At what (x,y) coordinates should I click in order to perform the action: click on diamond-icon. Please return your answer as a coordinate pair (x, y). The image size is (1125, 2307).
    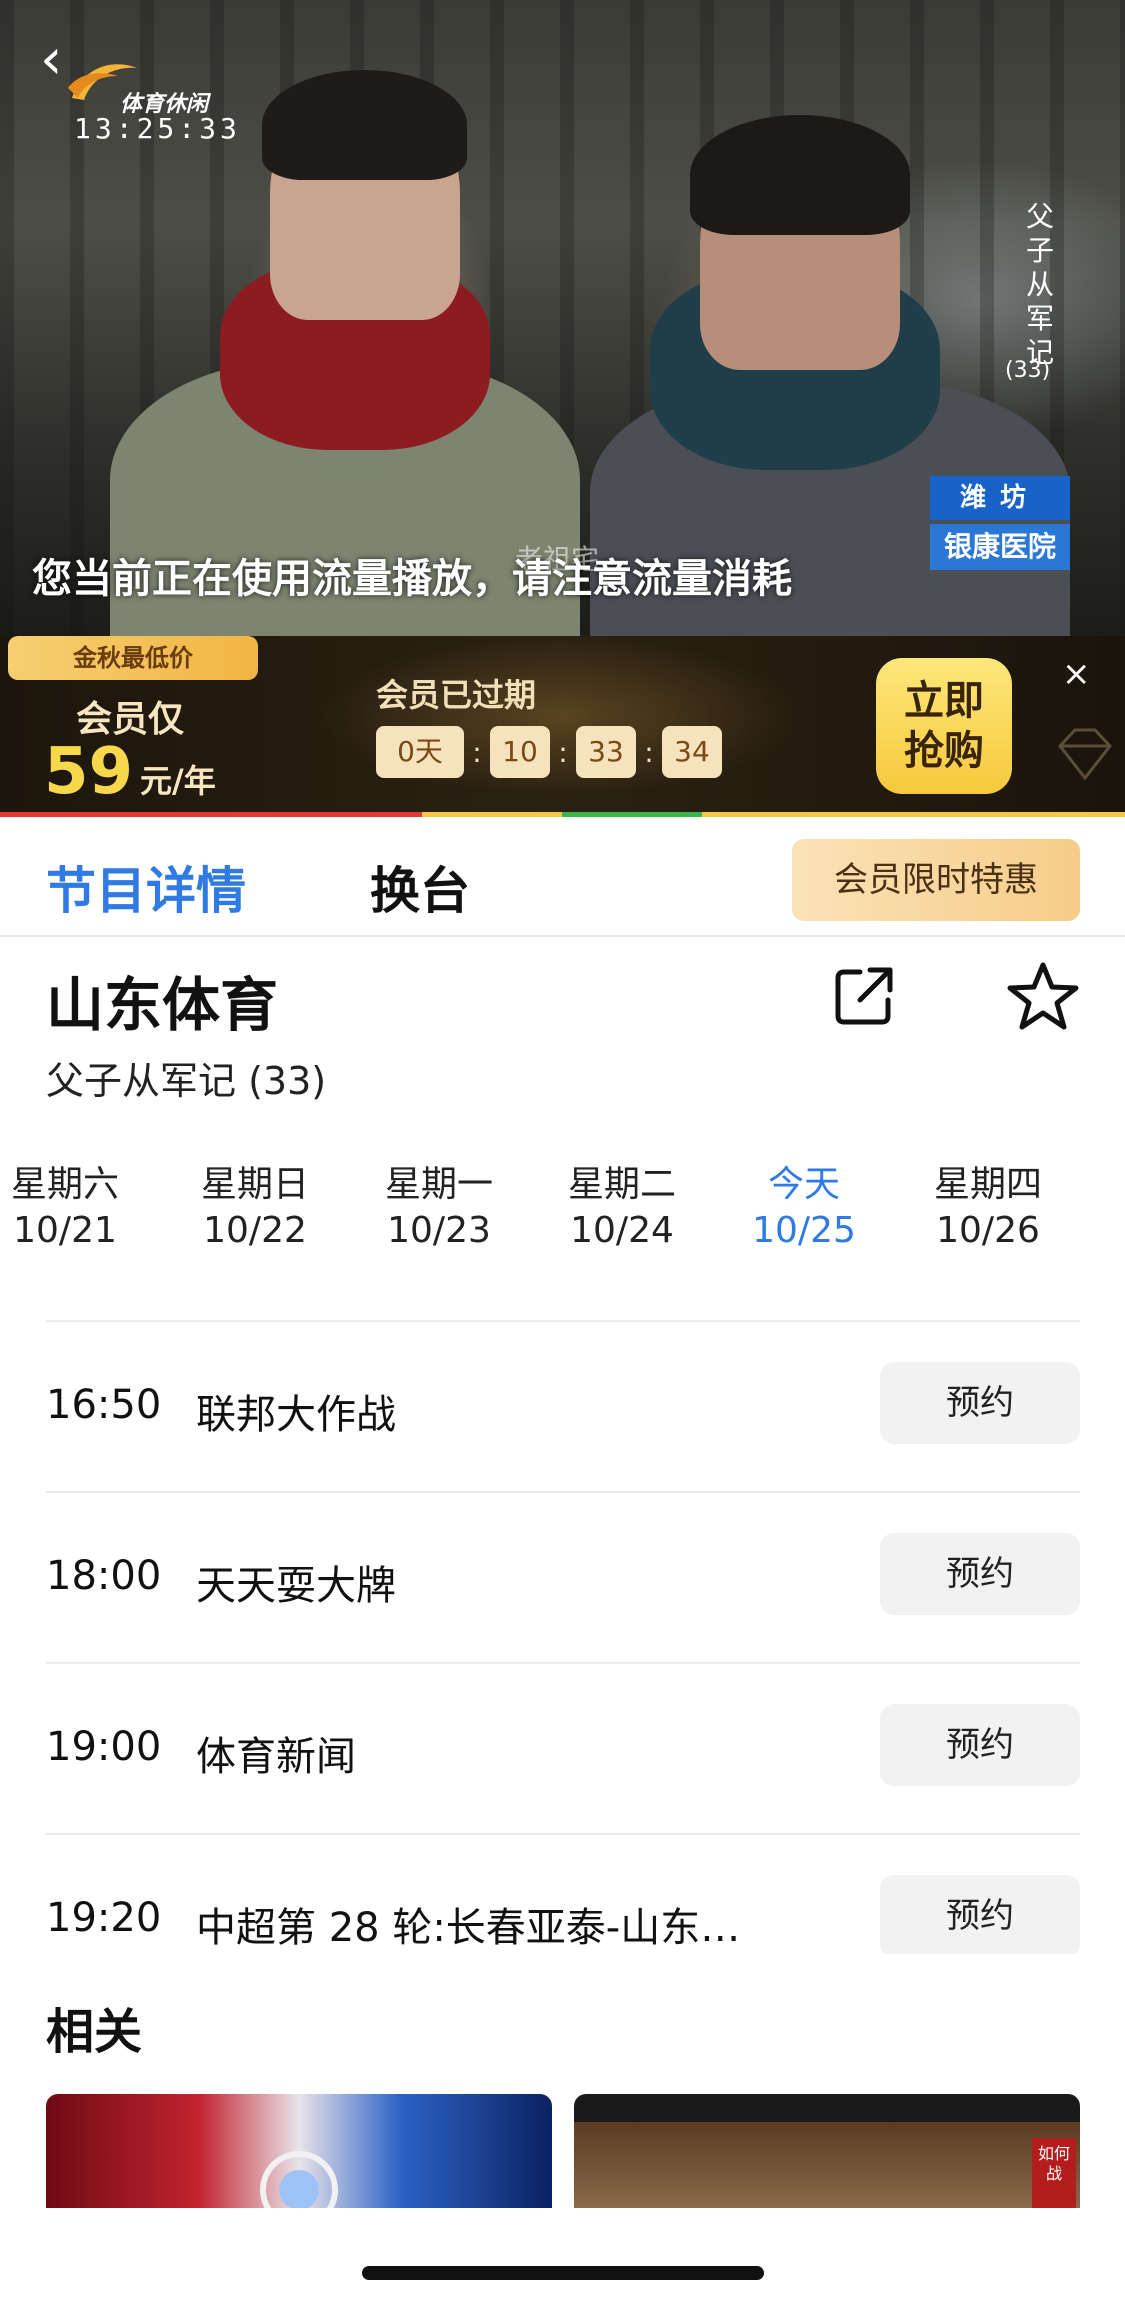
    Looking at the image, I should click on (1085, 754).